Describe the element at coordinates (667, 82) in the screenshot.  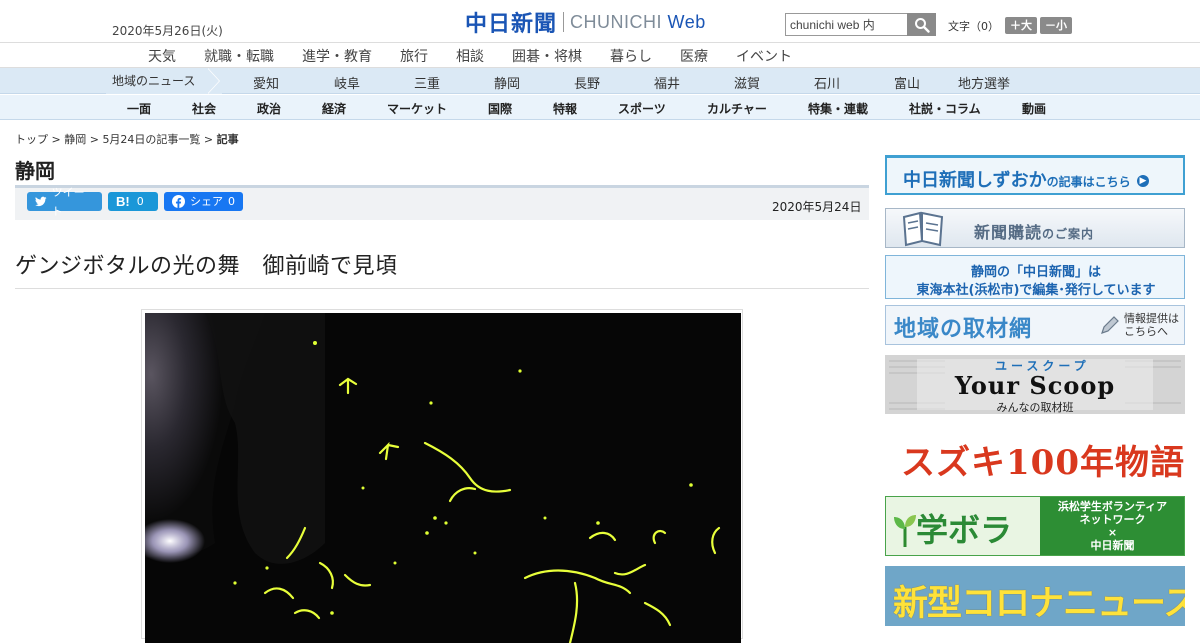
I see `region-fukui: 福井` at that location.